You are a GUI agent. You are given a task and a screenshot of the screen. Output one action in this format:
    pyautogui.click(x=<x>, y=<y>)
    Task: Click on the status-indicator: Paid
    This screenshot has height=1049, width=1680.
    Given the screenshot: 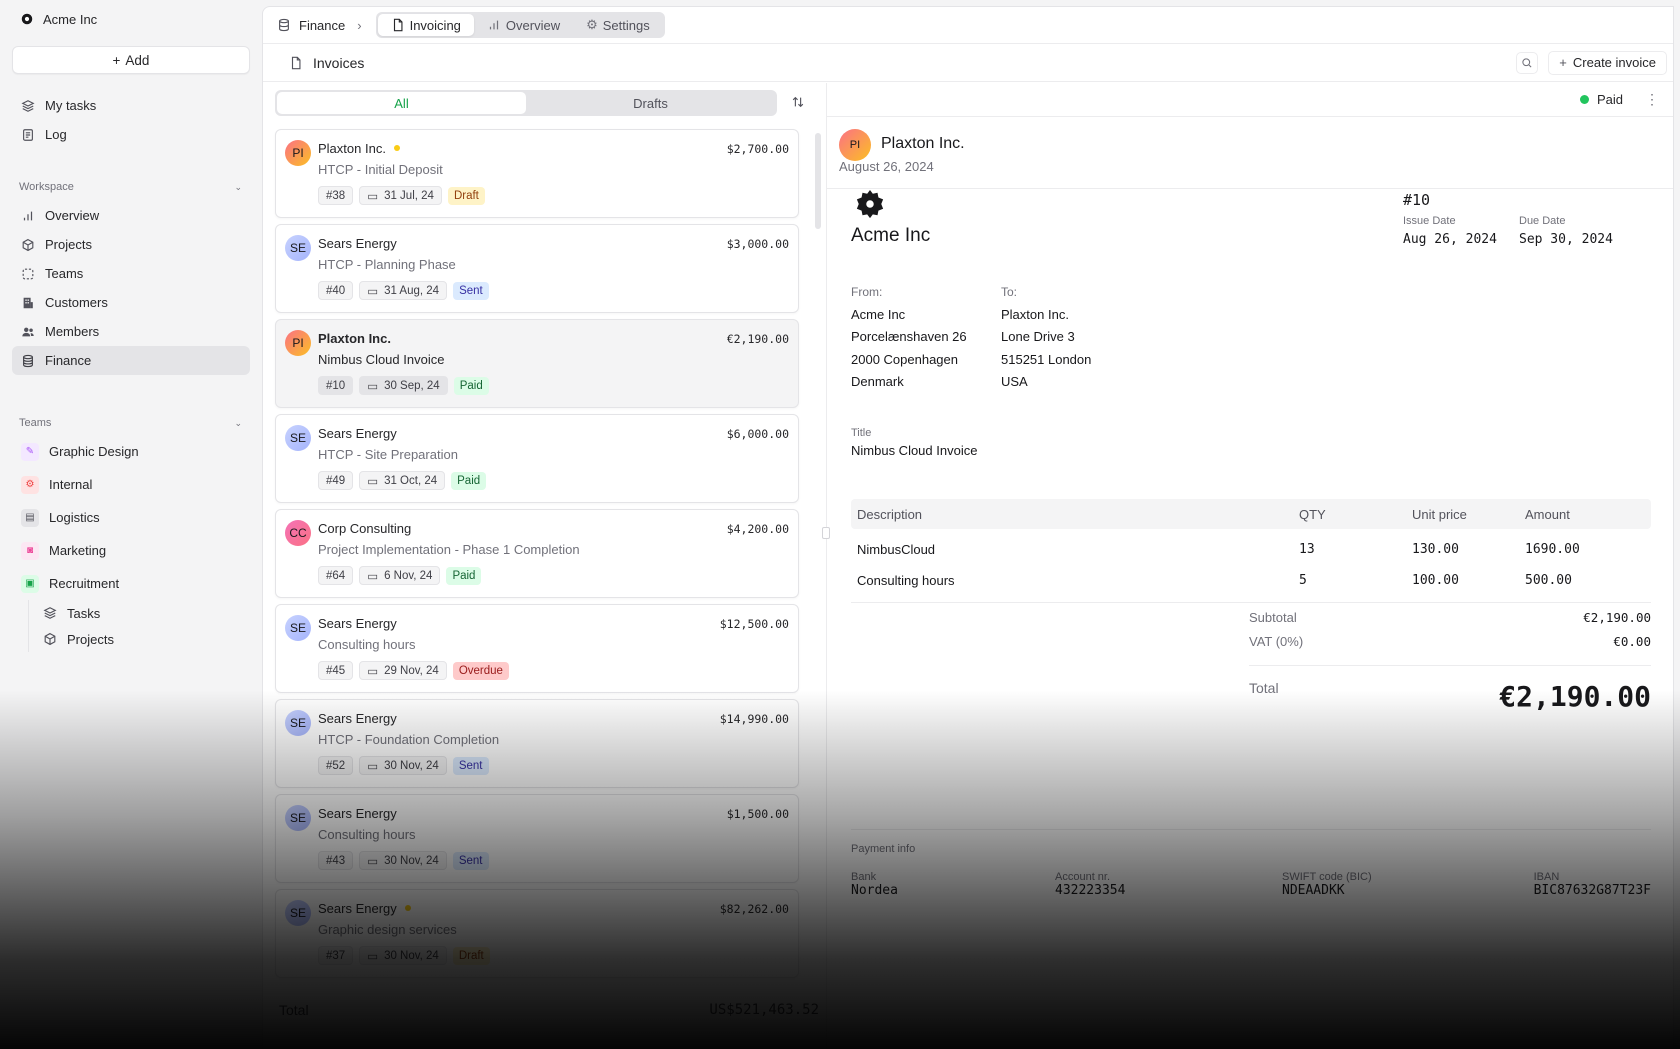 What is the action you would take?
    pyautogui.click(x=1601, y=99)
    